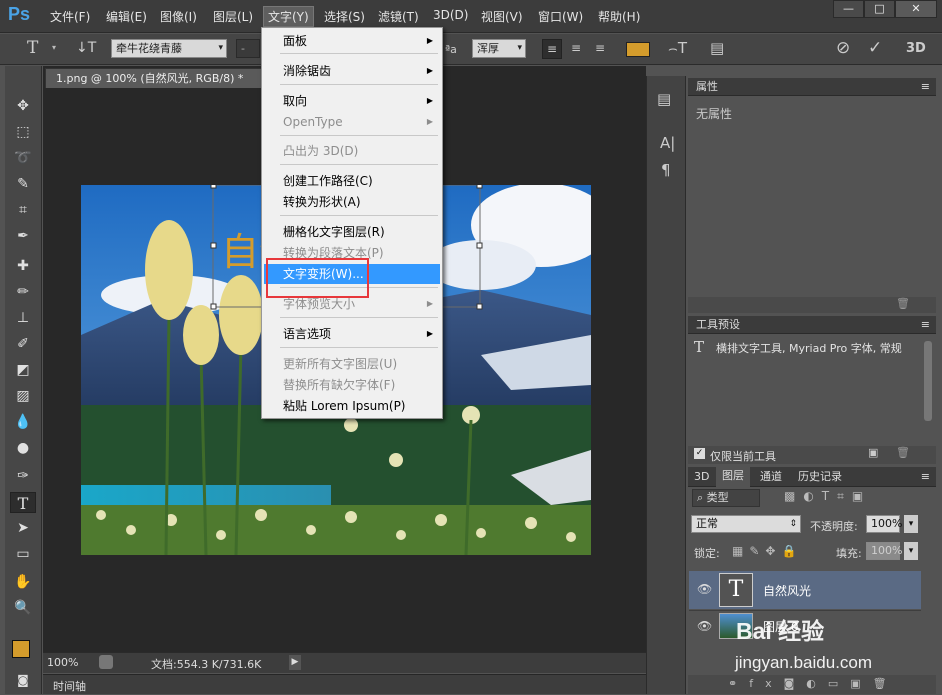  Describe the element at coordinates (23, 184) in the screenshot. I see `quick-select-tool-icon: ✎` at that location.